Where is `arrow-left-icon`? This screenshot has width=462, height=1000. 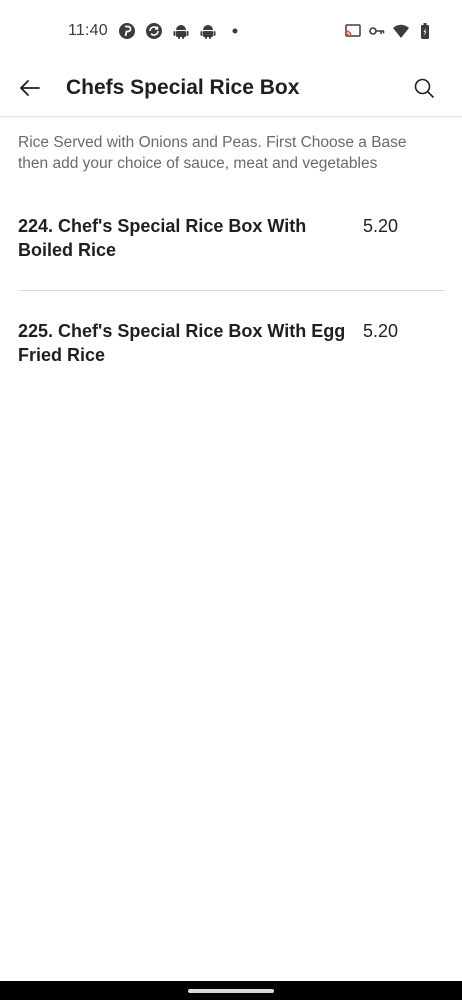
arrow-left-icon is located at coordinates (30, 90).